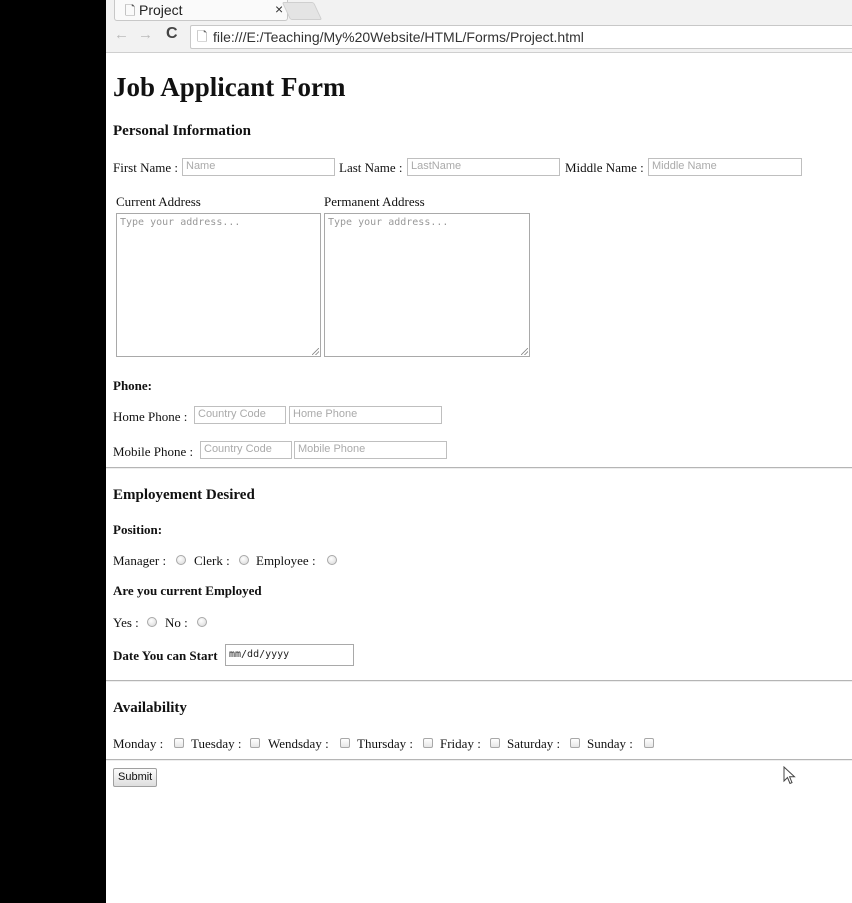 The image size is (852, 903). What do you see at coordinates (145, 34) in the screenshot?
I see `forward-arrow-icon: →` at bounding box center [145, 34].